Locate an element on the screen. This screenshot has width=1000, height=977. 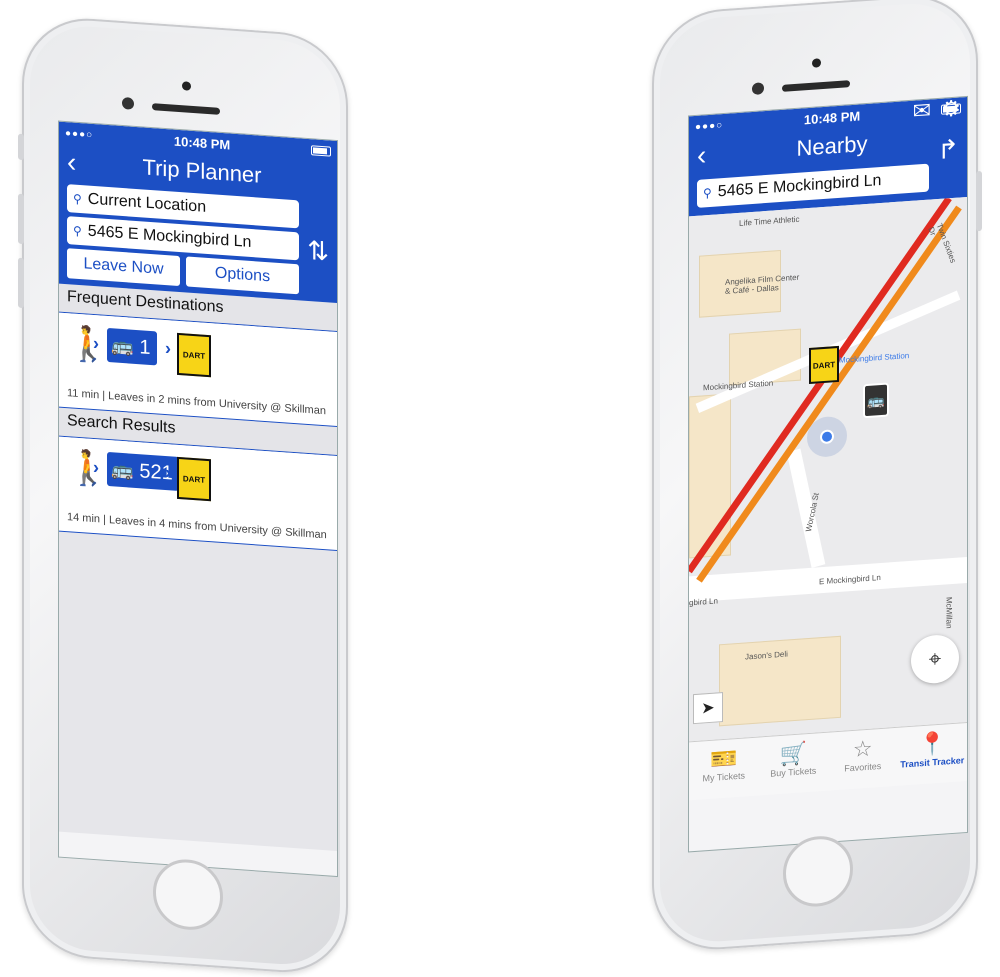
tab-label: Buy Tickets is located at coordinates (793, 772).